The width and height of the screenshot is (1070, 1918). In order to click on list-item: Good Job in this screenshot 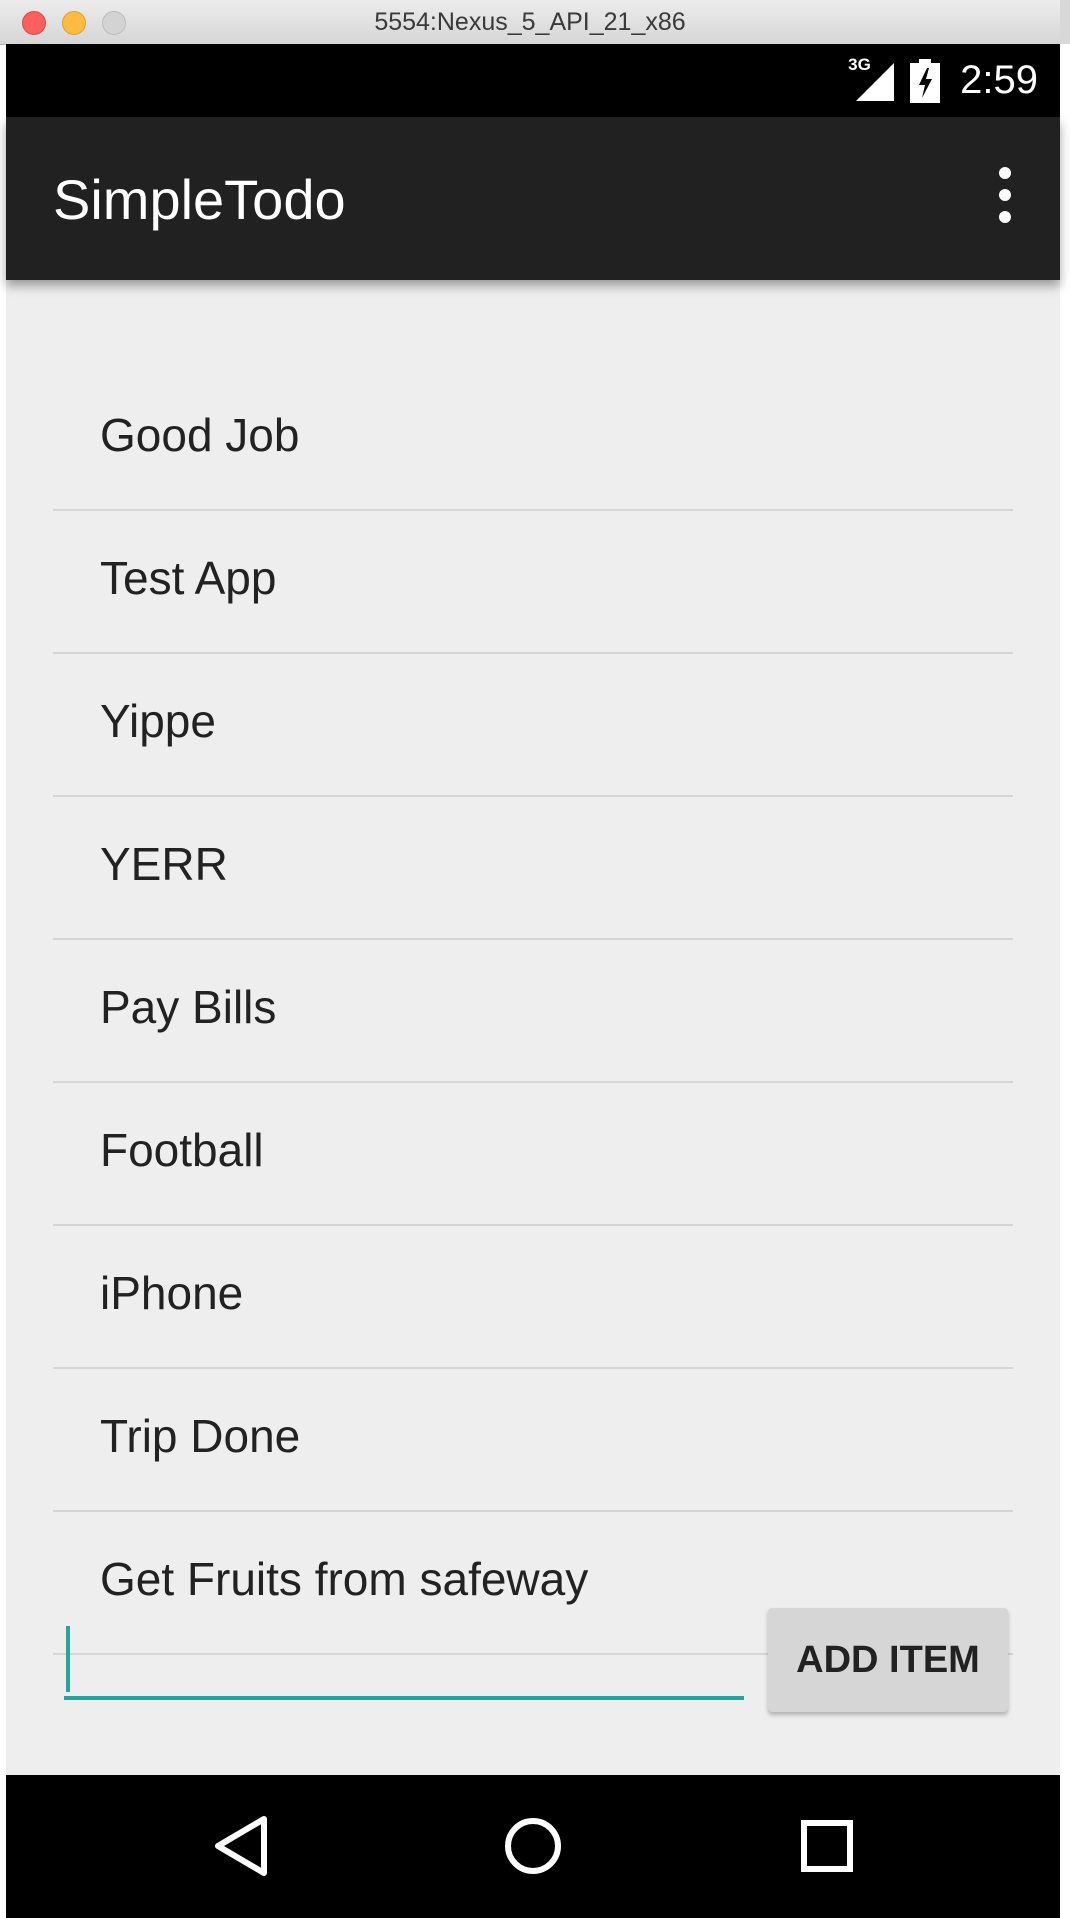, I will do `click(533, 439)`.